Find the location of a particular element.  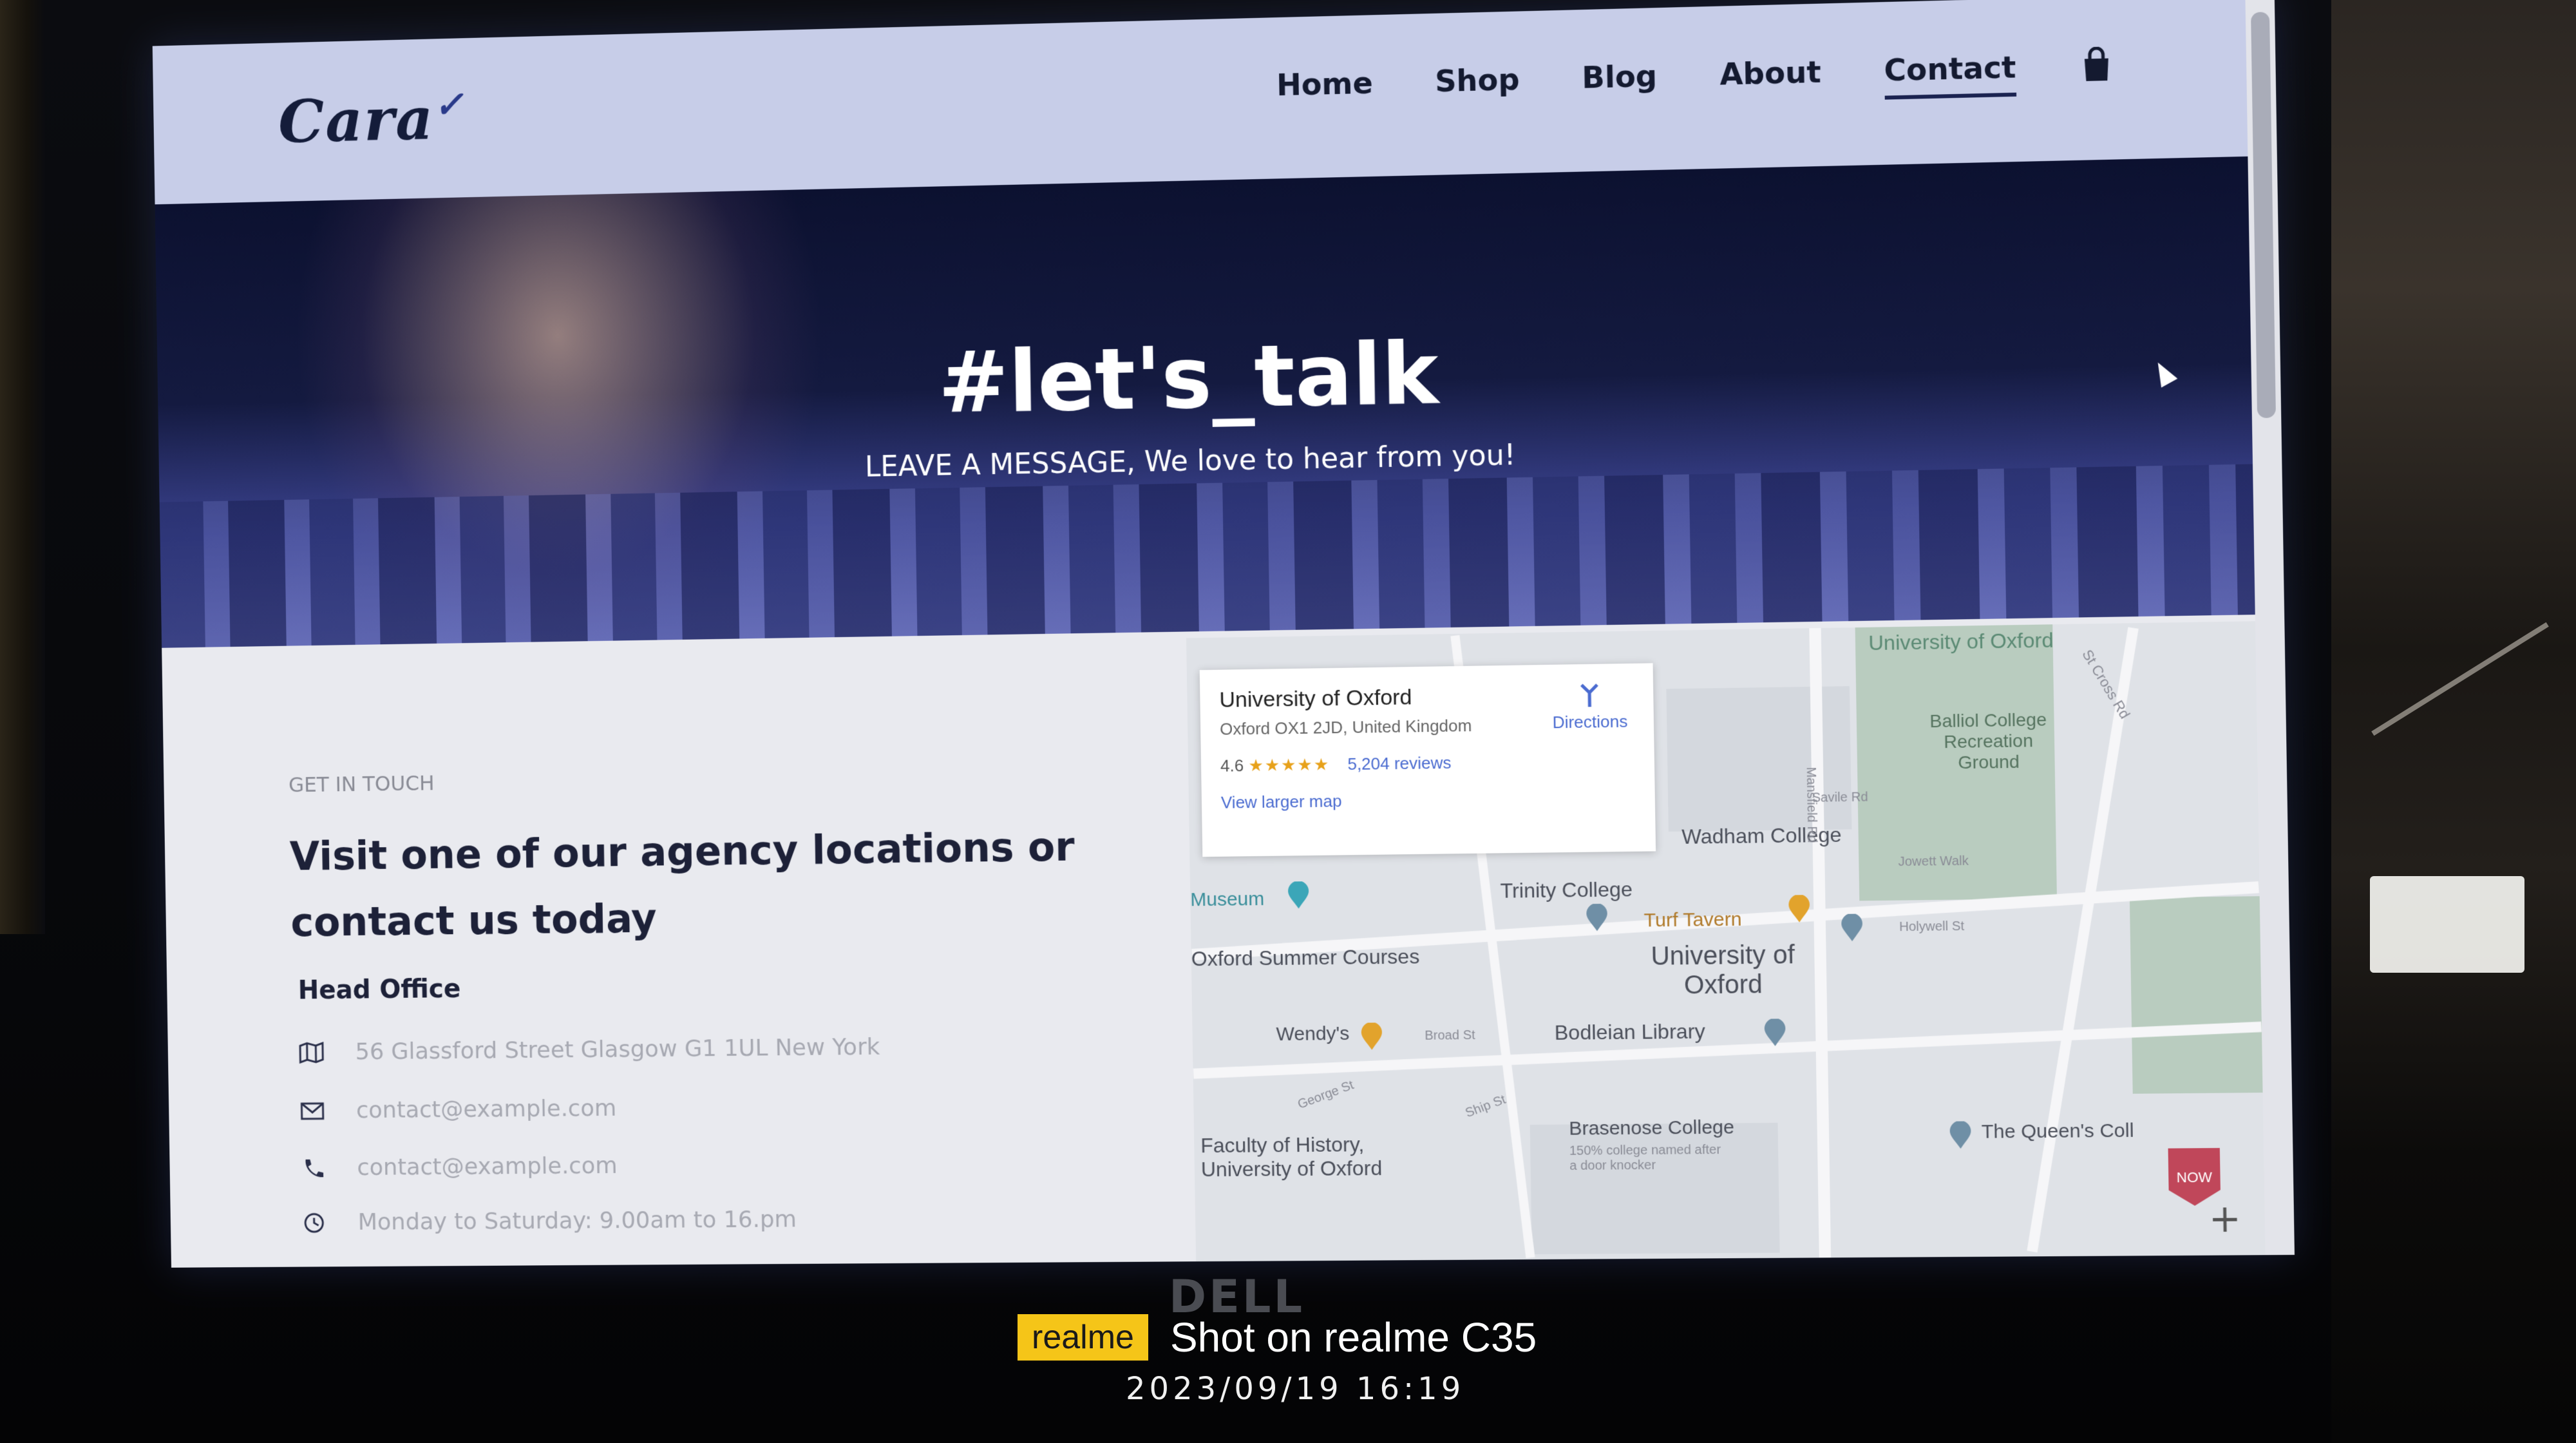

nav-about: About is located at coordinates (1770, 72).